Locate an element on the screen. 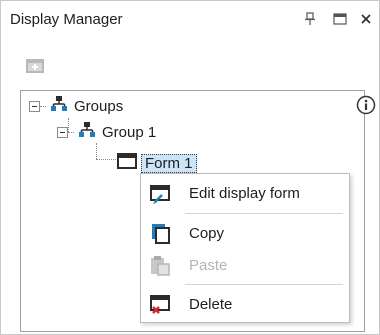 The width and height of the screenshot is (380, 335). menu-item-label: Copy is located at coordinates (207, 233).